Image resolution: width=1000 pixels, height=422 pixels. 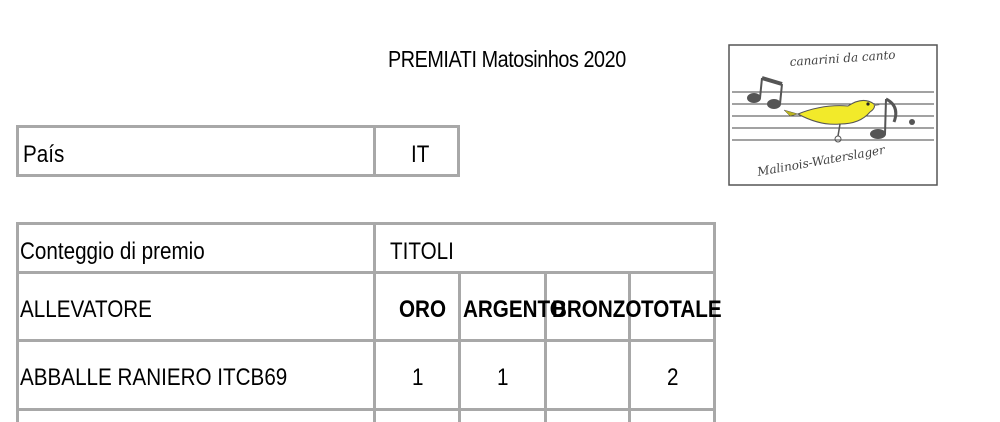 I want to click on country-label-cell, so click(x=197, y=151).